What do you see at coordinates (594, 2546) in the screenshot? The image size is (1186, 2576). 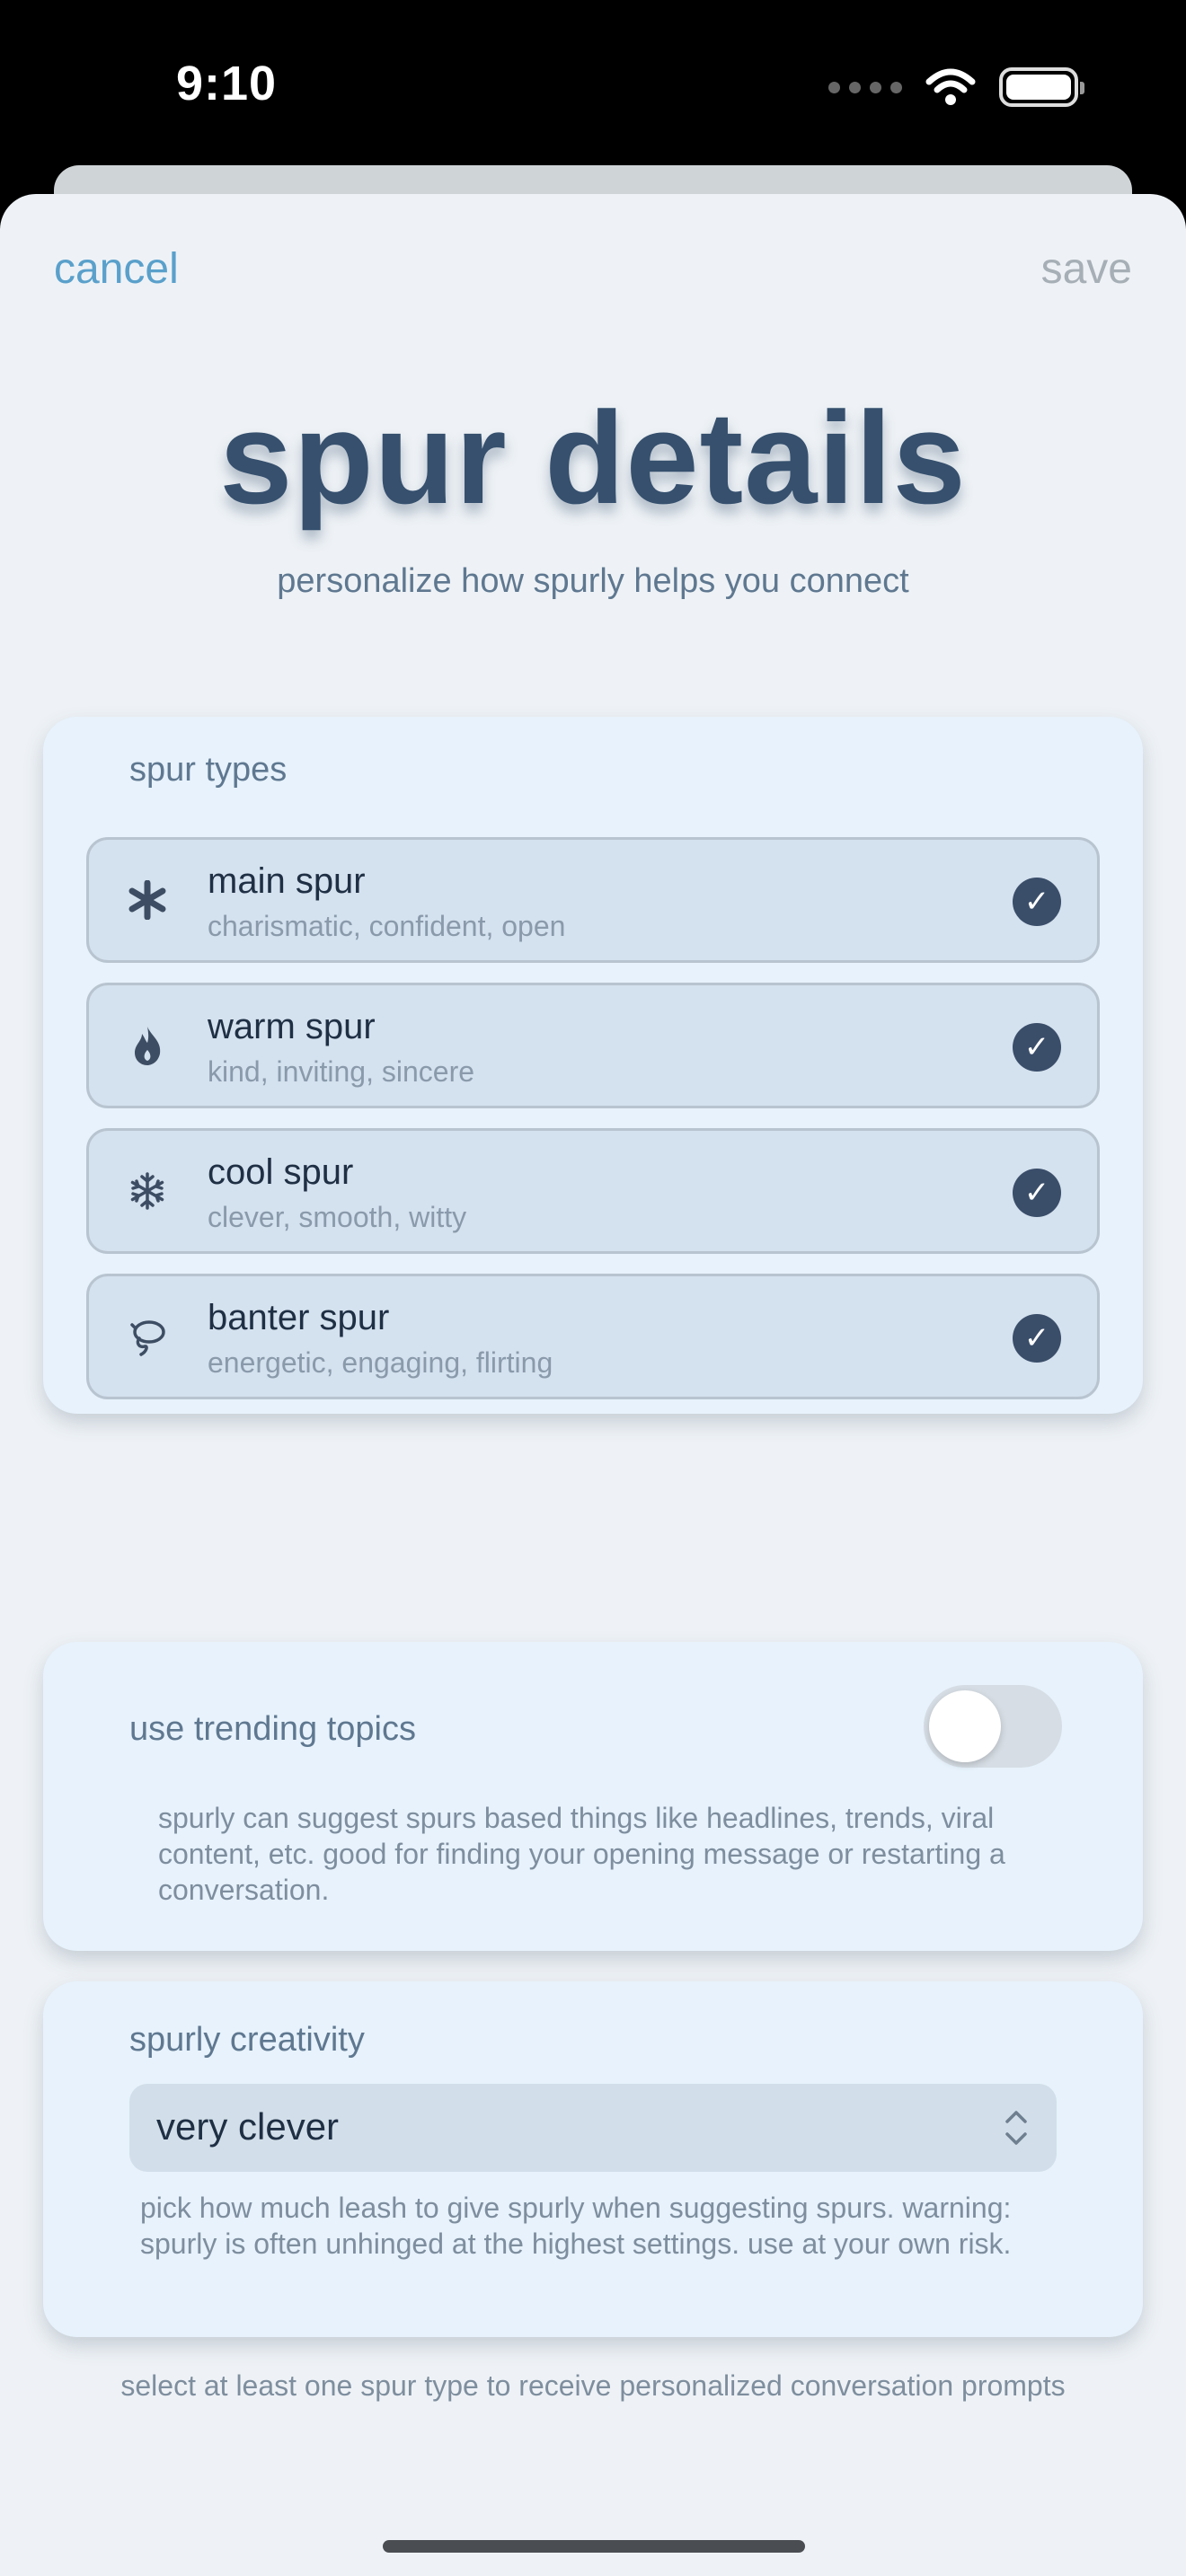 I see `home-indicator` at bounding box center [594, 2546].